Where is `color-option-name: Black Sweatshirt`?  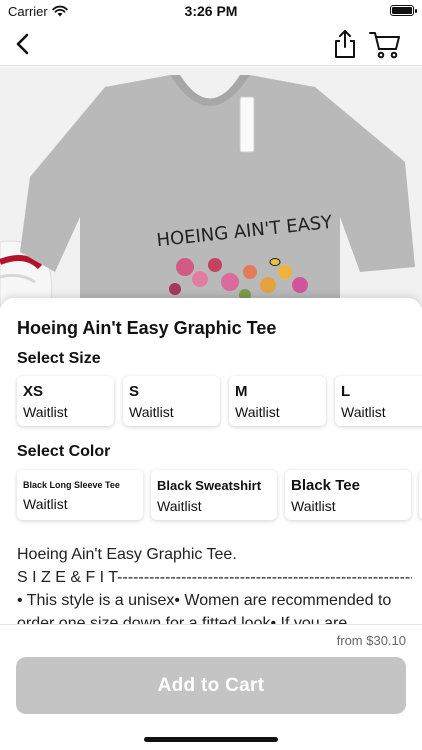
color-option-name: Black Sweatshirt is located at coordinates (209, 485).